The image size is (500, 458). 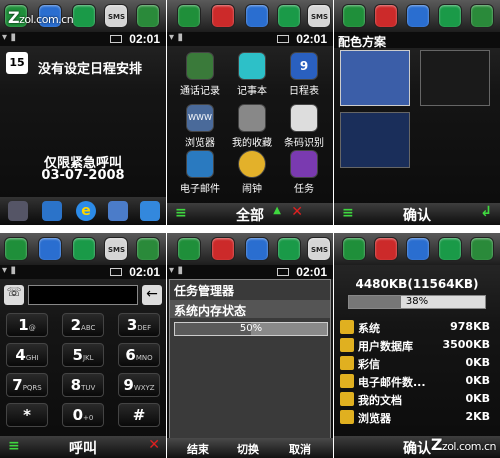 I want to click on memory-row-email: 电子邮件数... 0KB, so click(x=417, y=381).